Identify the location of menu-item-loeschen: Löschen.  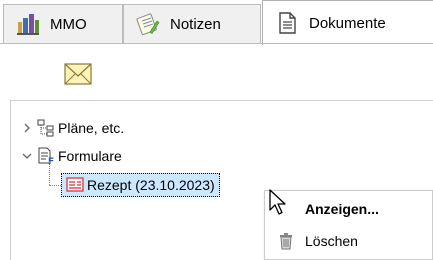
(348, 241).